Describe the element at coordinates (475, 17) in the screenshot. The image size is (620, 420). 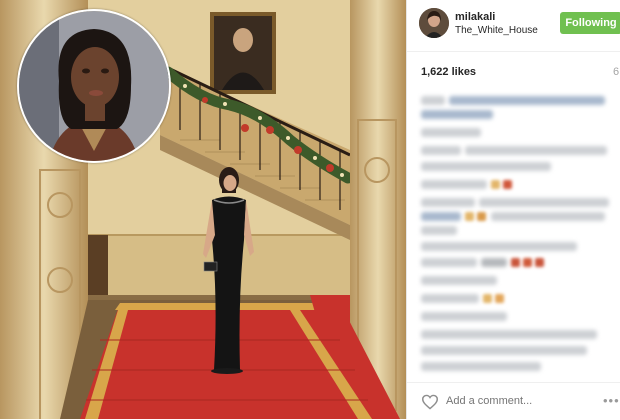
I see `username-link: milakali` at that location.